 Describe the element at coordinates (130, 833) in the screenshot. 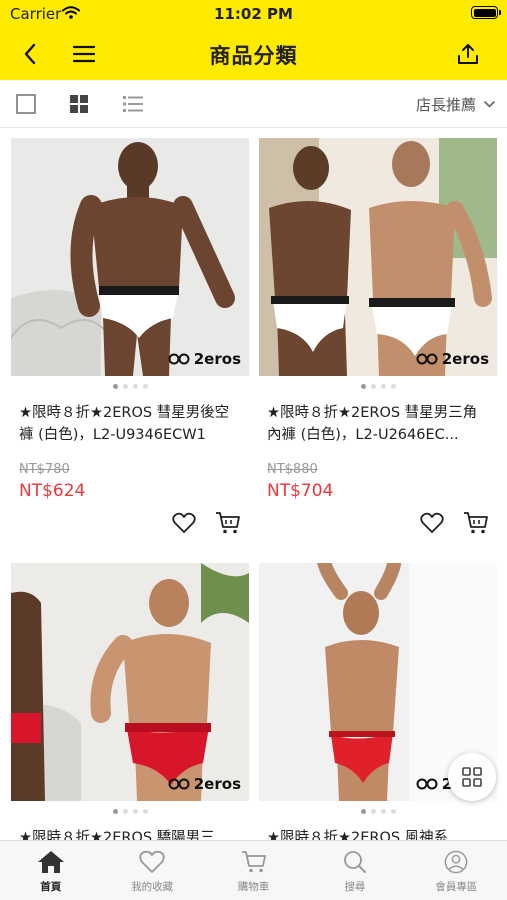

I see `product-name: ★限時８折★2EROS 驕陽男三` at that location.